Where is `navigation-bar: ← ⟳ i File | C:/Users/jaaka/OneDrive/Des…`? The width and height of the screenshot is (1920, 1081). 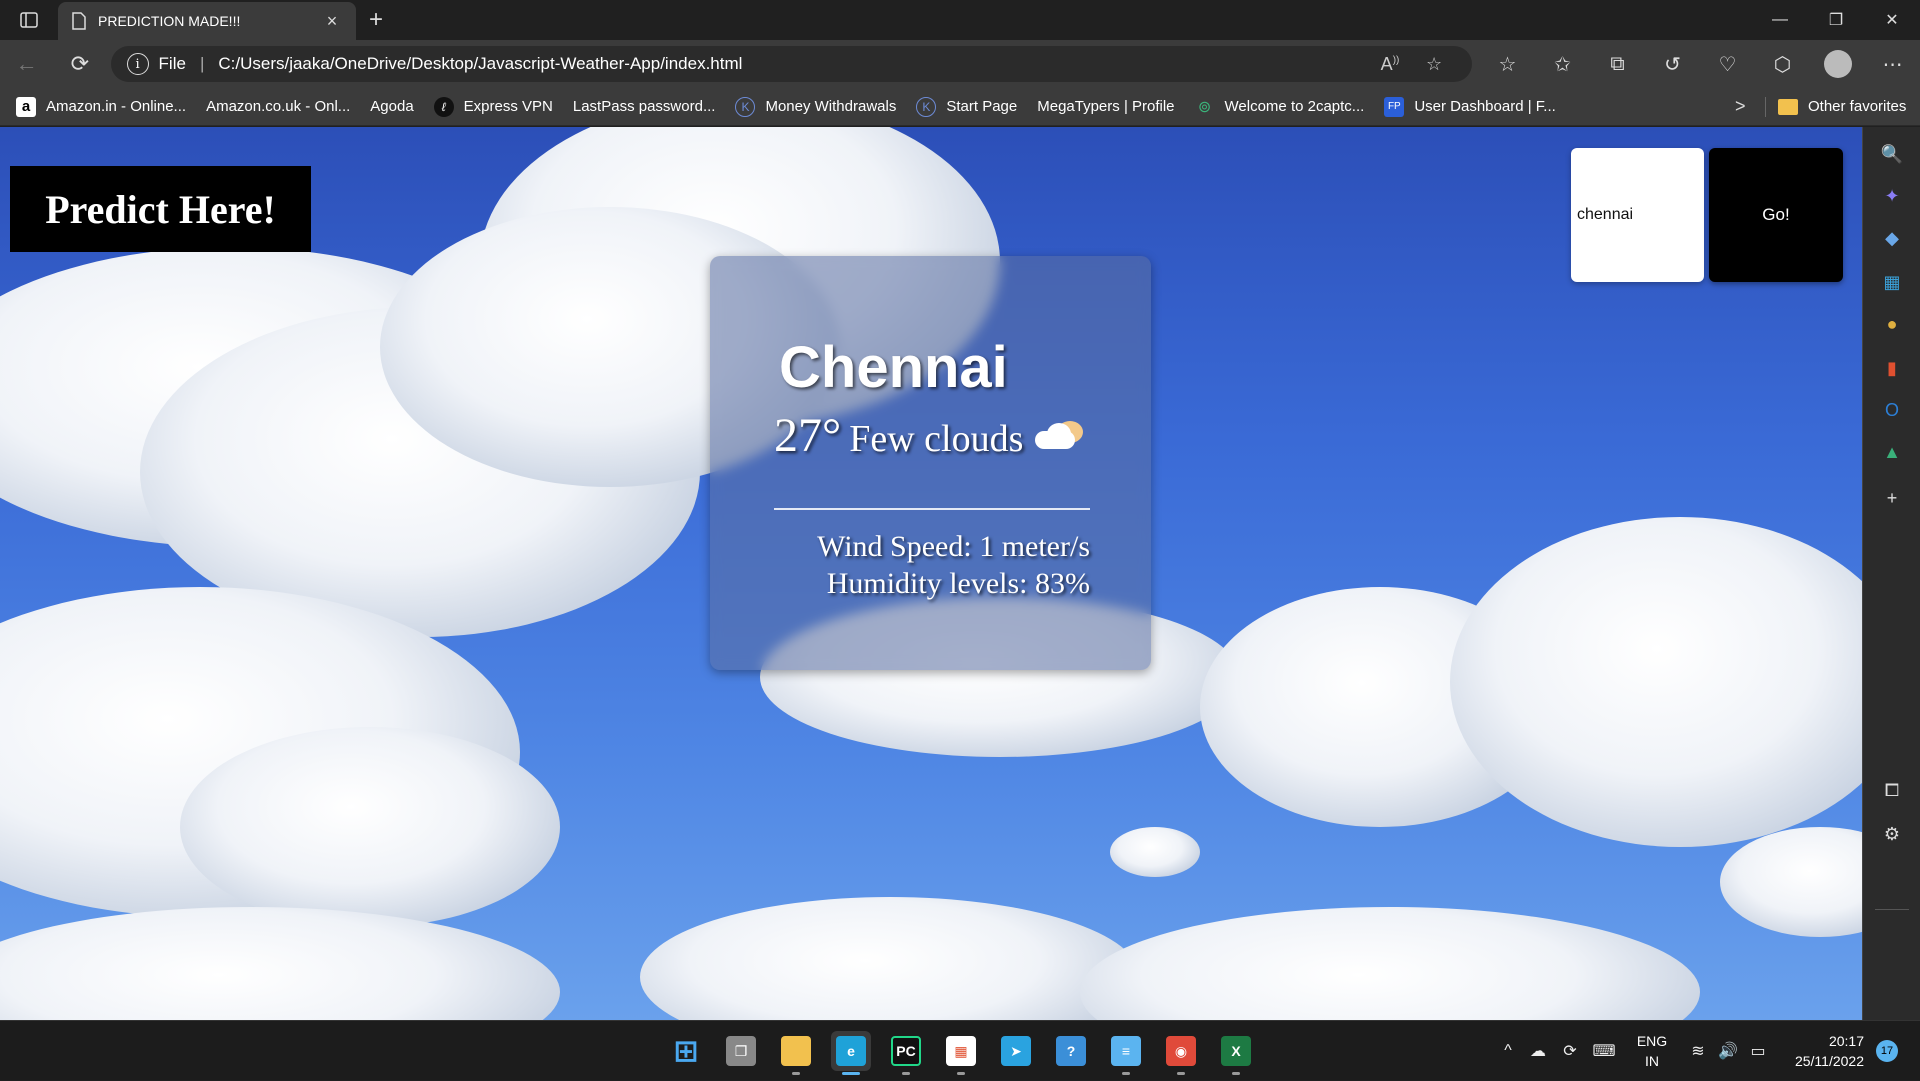
navigation-bar: ← ⟳ i File | C:/Users/jaaka/OneDrive/Des… is located at coordinates (960, 64).